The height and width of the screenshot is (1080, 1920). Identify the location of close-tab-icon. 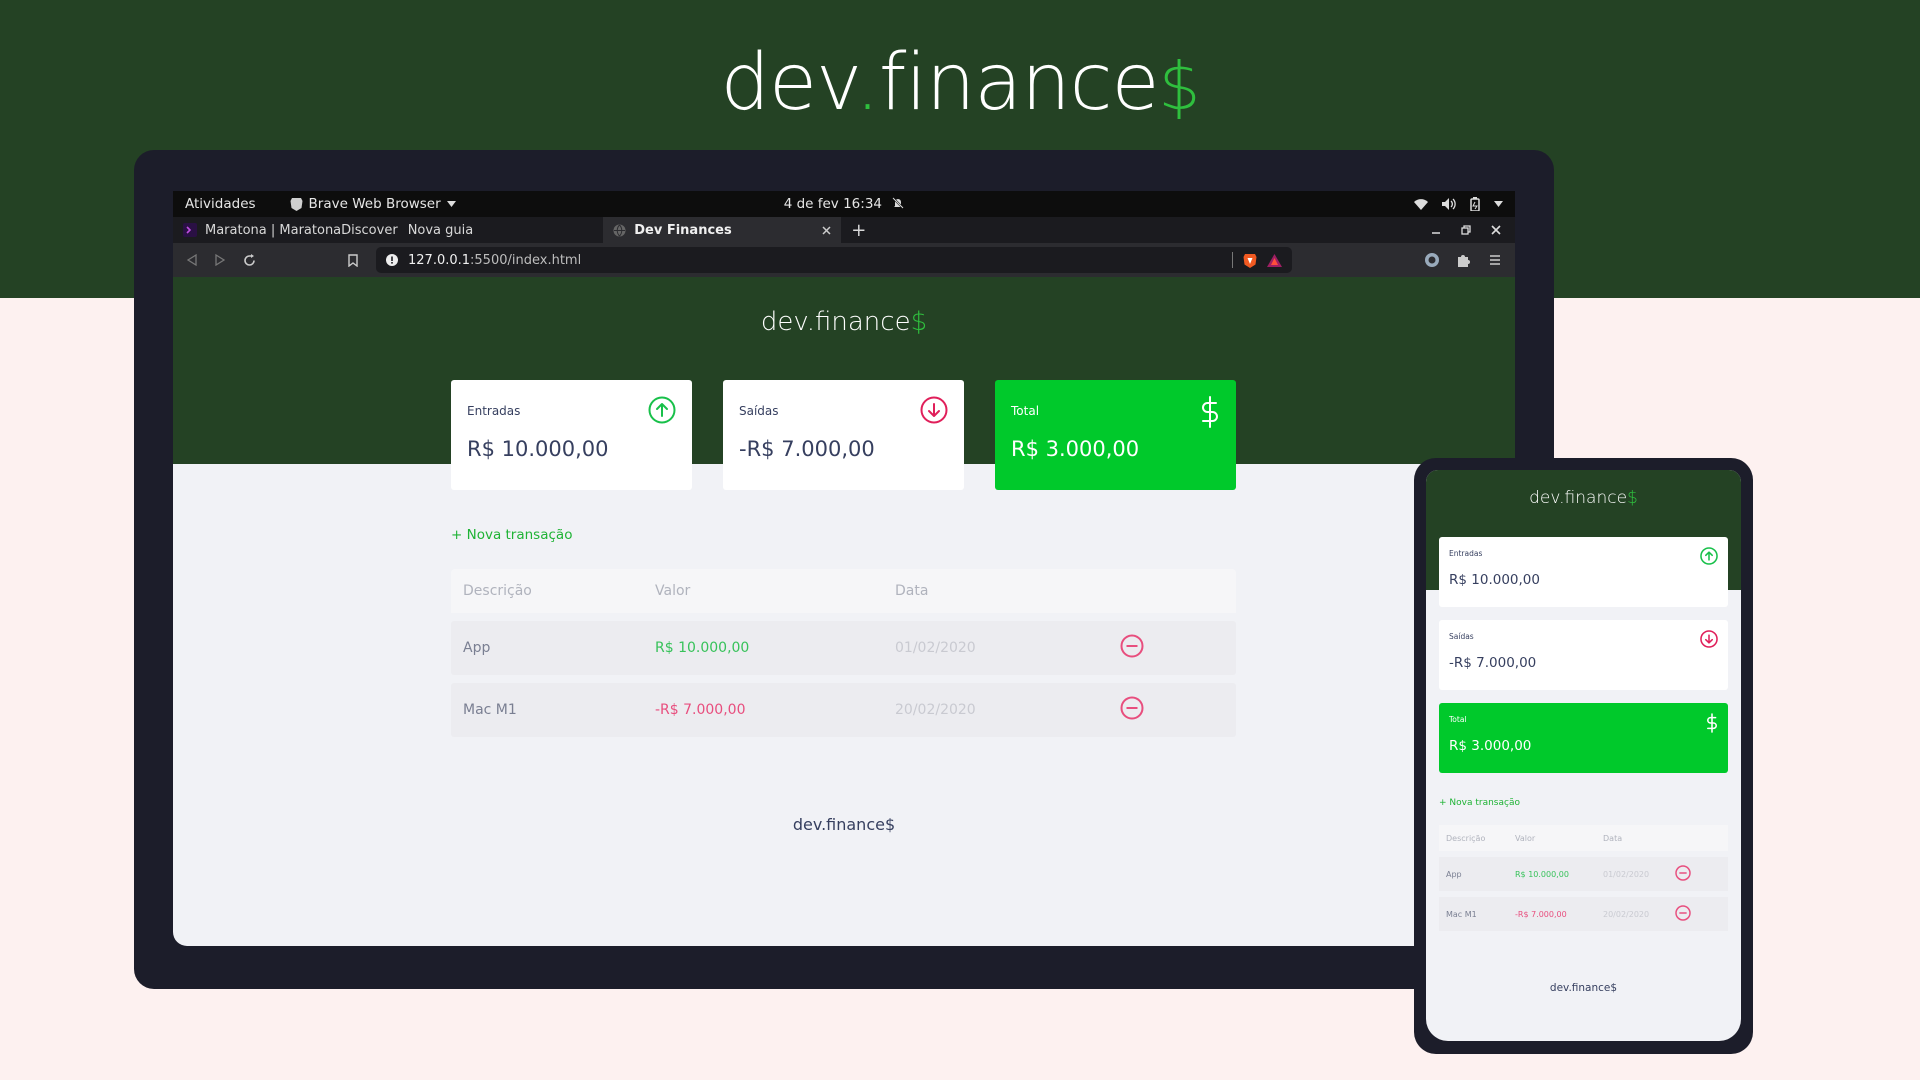
(826, 230).